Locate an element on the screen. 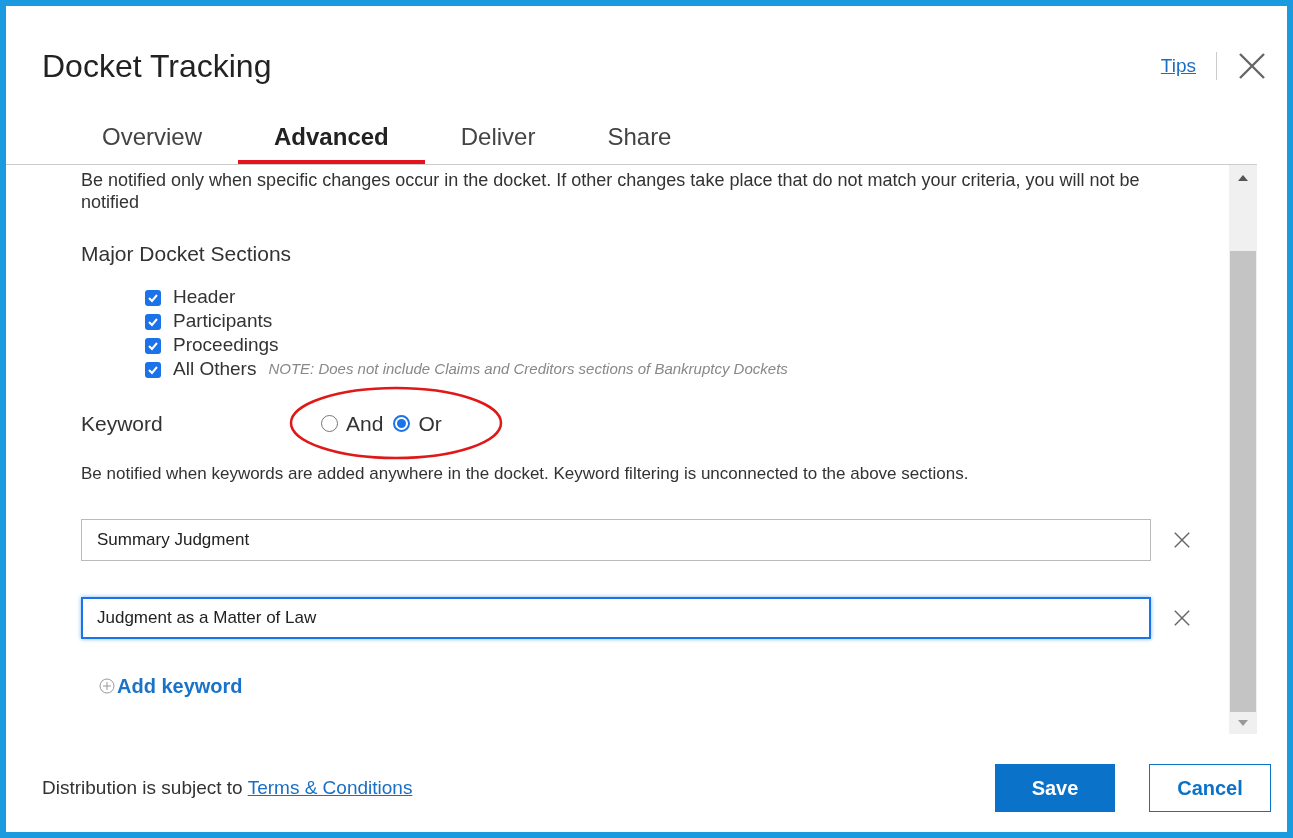  keyword-field: Judgment as a Matter of Law is located at coordinates (616, 617).